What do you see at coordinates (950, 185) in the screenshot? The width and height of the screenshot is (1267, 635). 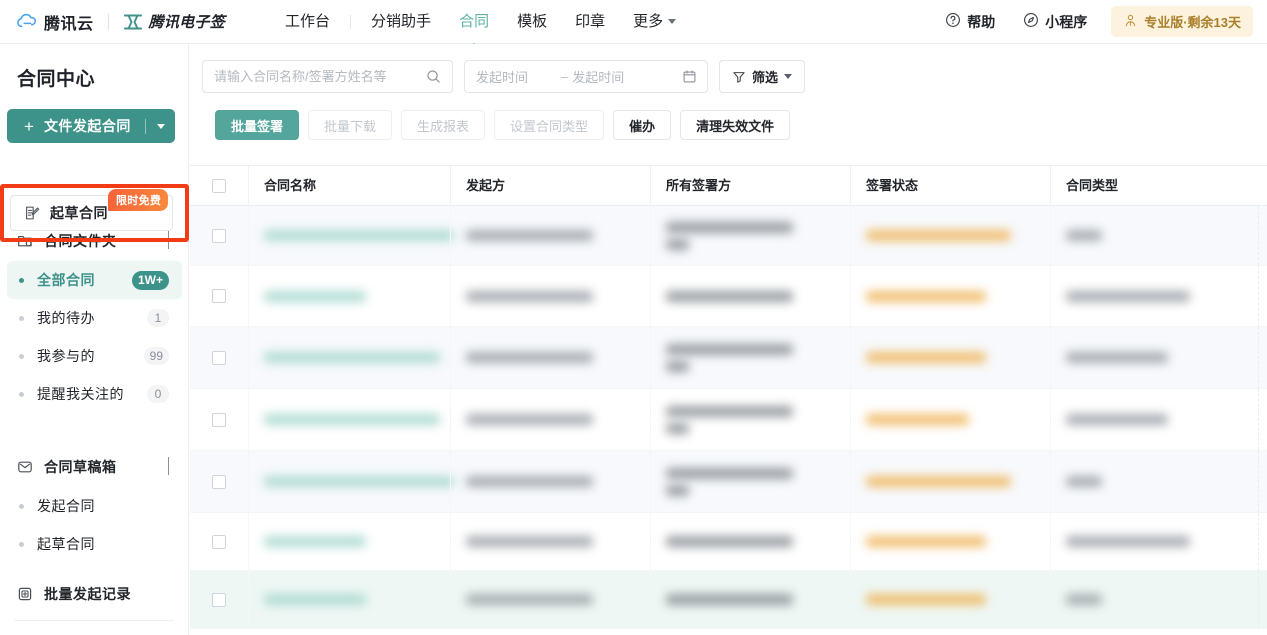 I see `column-header-sign-status: 签署状态` at bounding box center [950, 185].